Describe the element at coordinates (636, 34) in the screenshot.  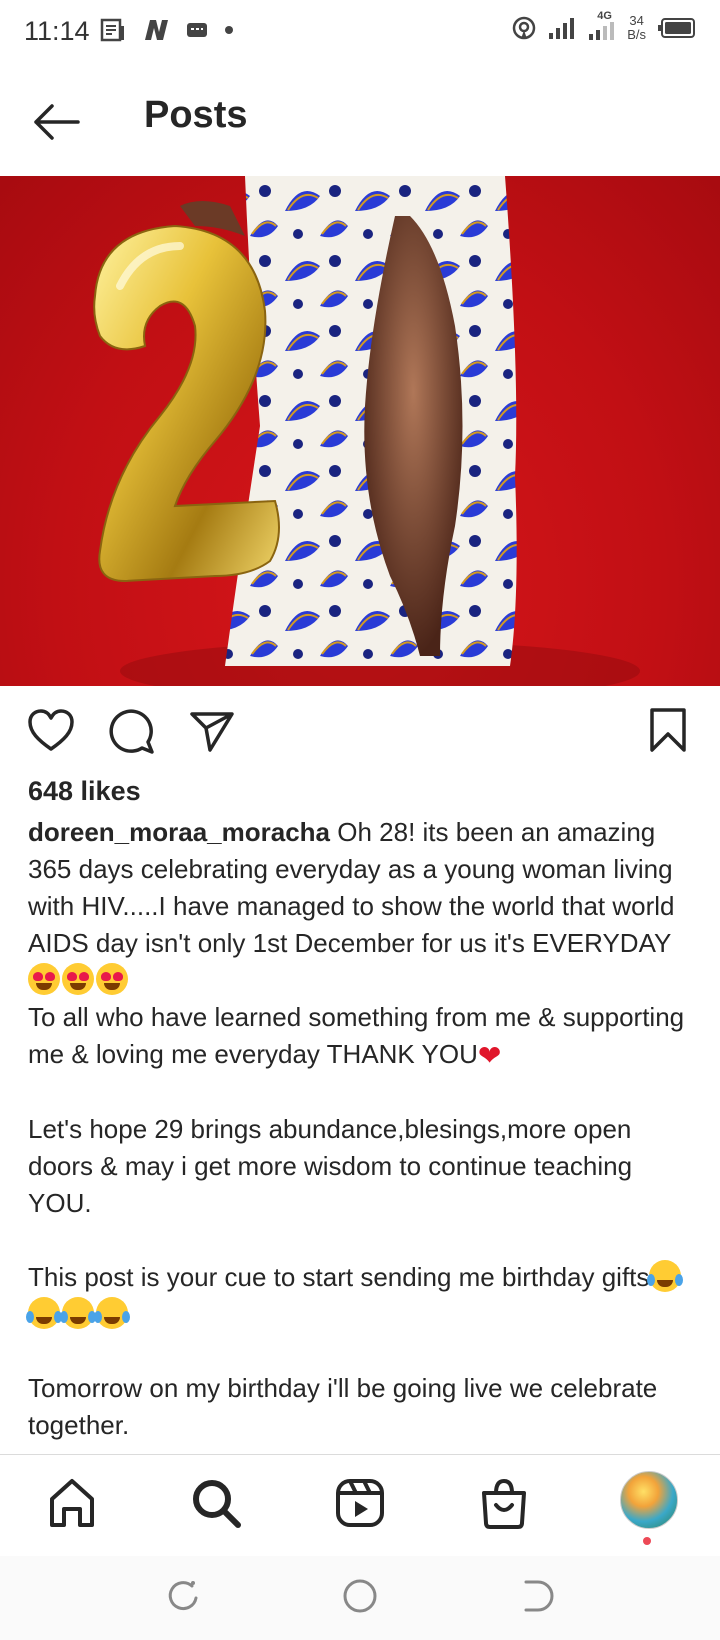
I see `net-speed-unit: B/s` at that location.